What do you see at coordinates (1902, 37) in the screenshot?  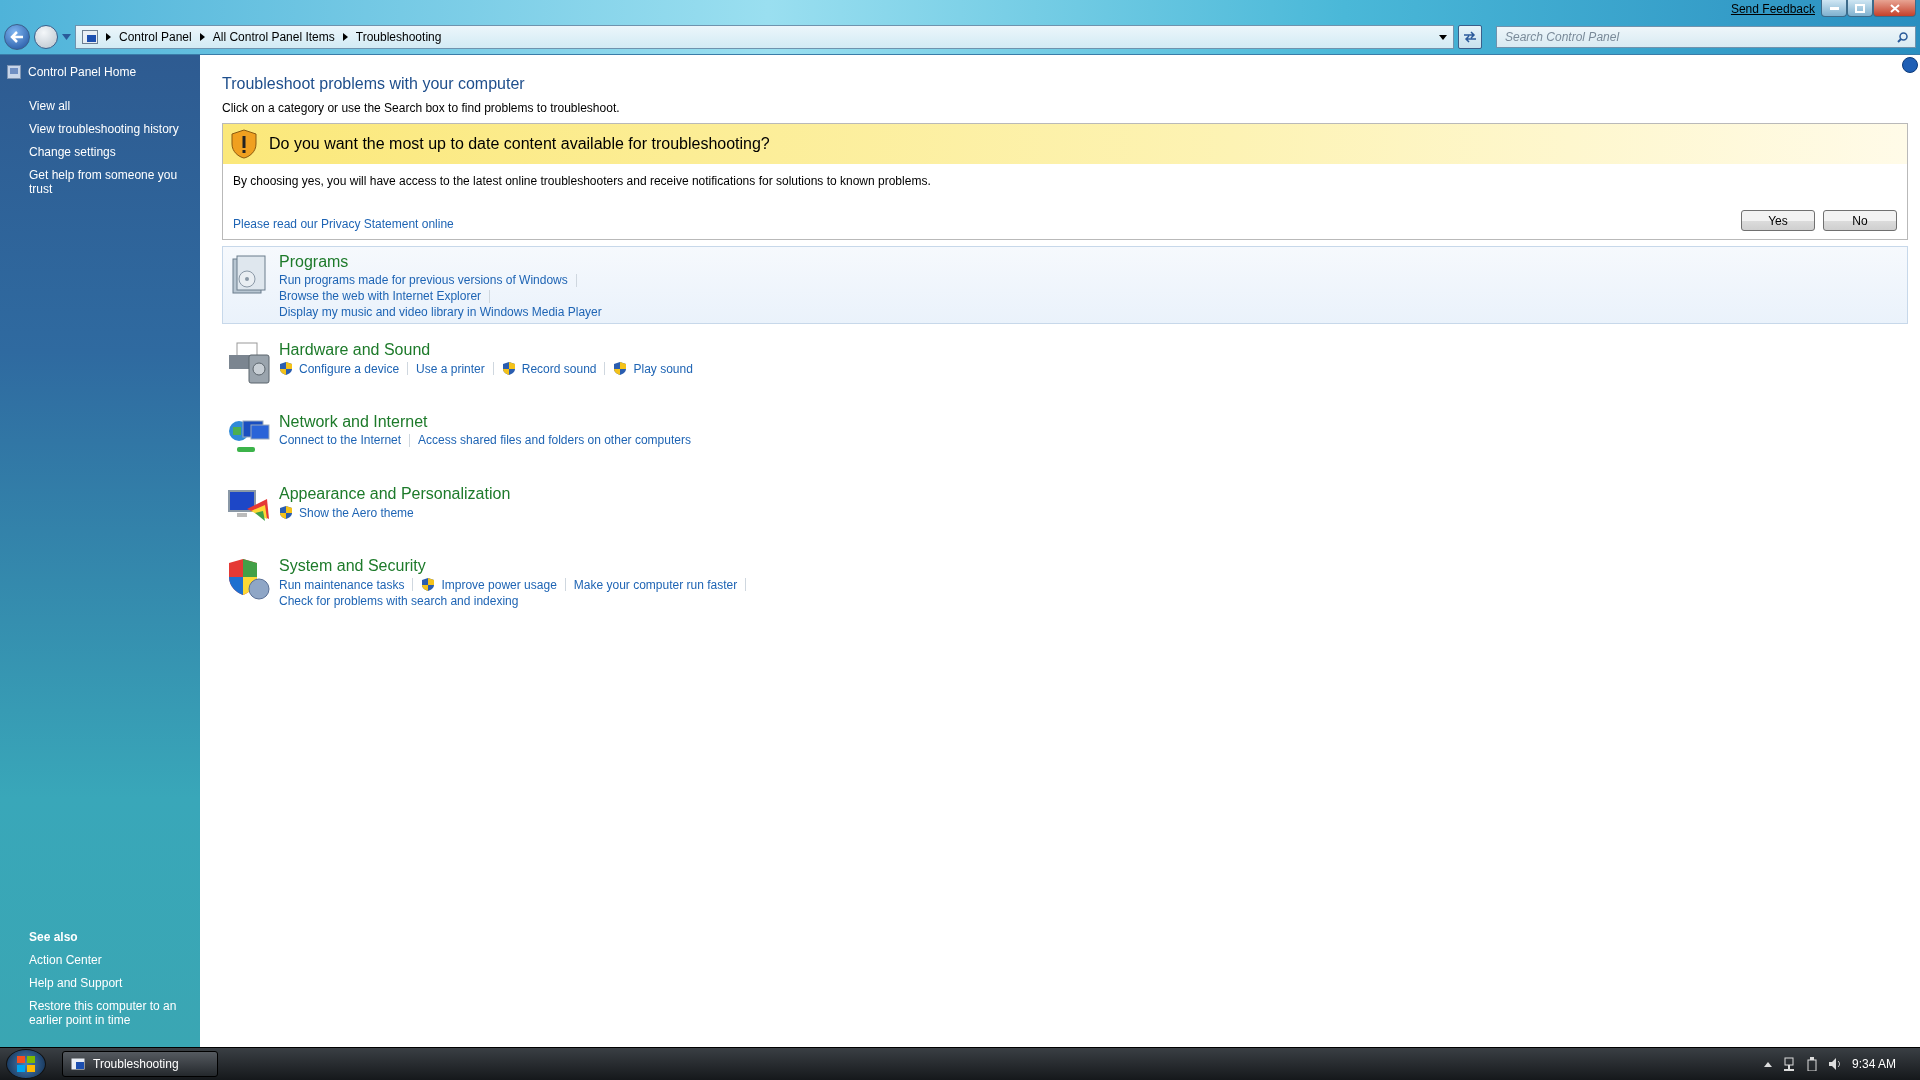 I see `search-icon` at bounding box center [1902, 37].